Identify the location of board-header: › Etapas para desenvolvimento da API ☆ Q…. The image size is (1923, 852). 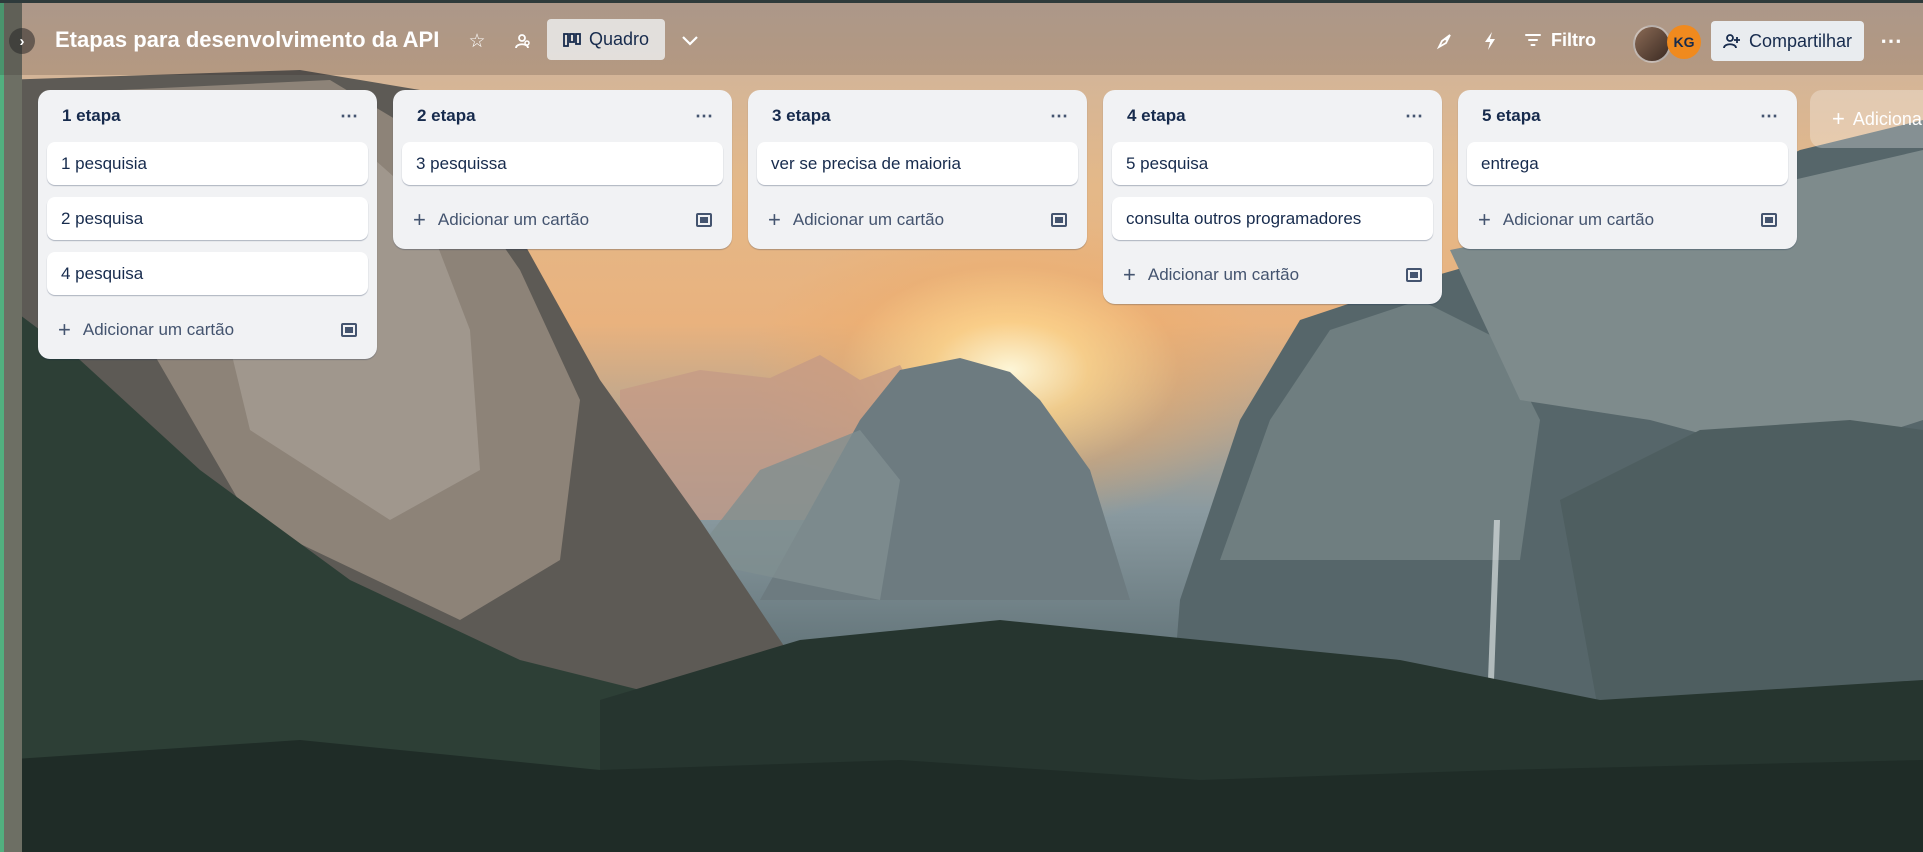
(961, 39).